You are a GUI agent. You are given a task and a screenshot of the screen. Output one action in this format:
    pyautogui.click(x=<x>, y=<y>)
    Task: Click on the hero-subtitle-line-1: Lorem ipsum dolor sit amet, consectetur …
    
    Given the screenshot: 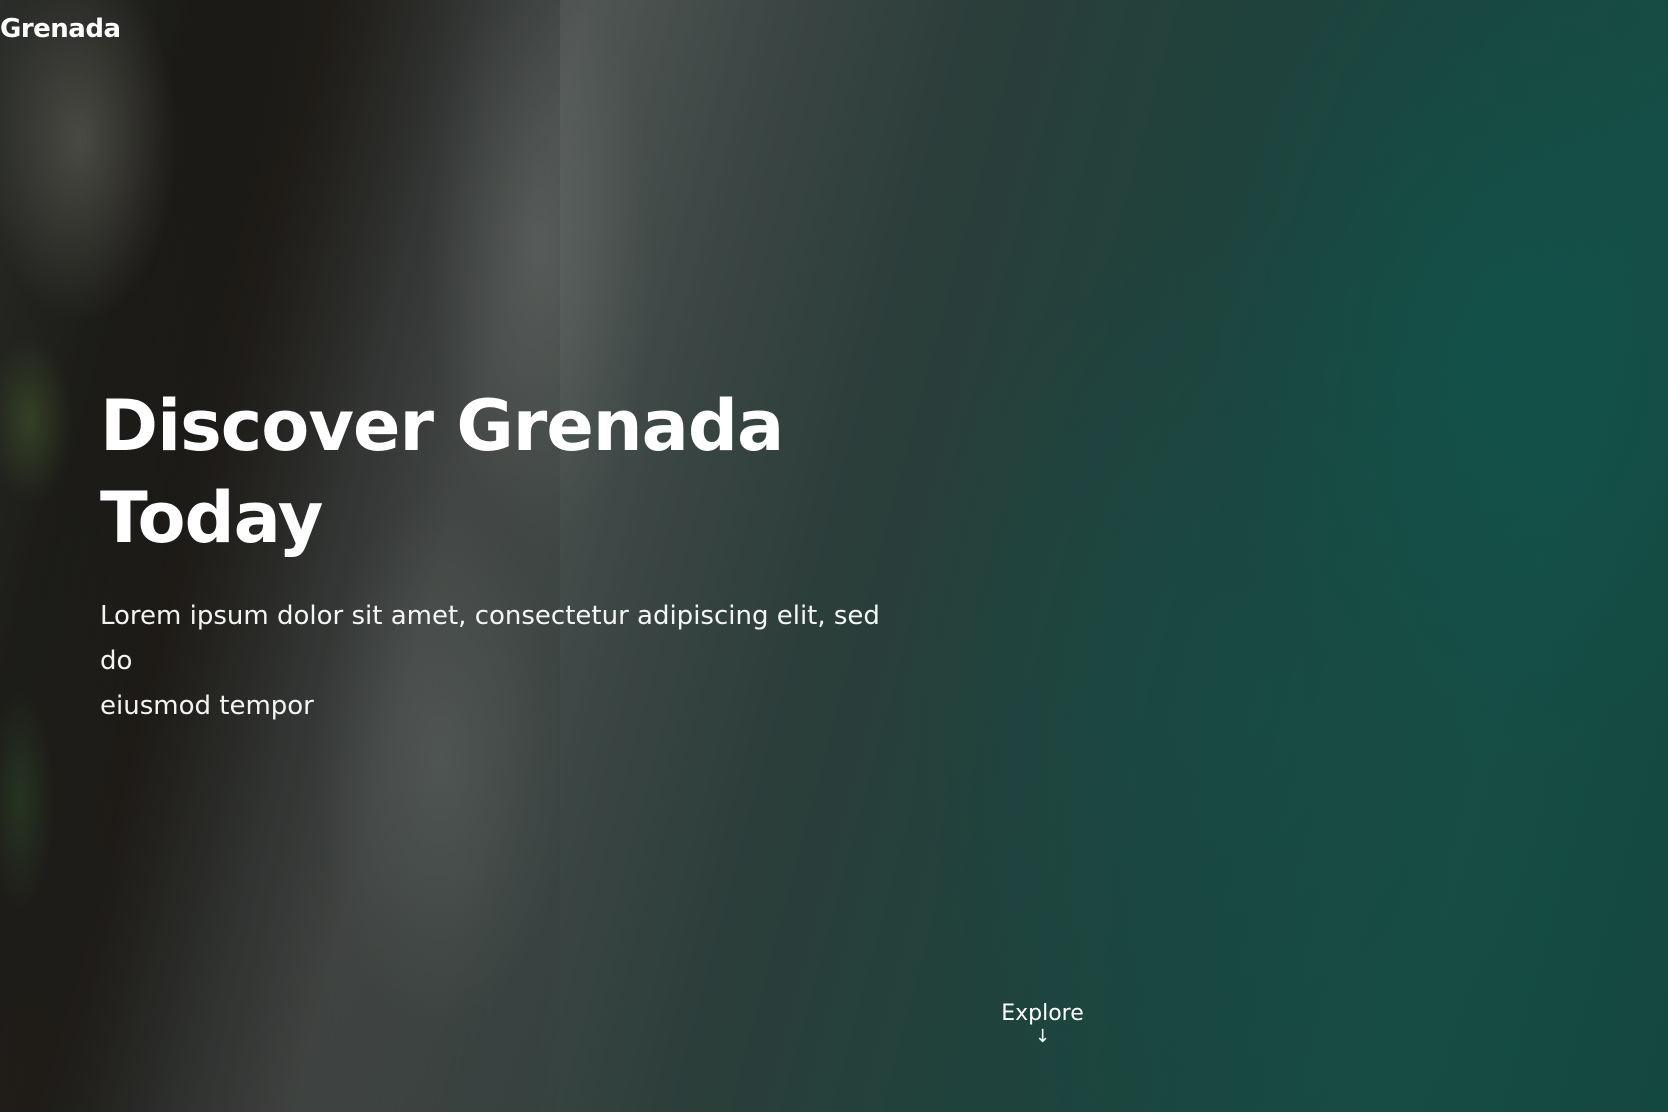 What is the action you would take?
    pyautogui.click(x=490, y=638)
    